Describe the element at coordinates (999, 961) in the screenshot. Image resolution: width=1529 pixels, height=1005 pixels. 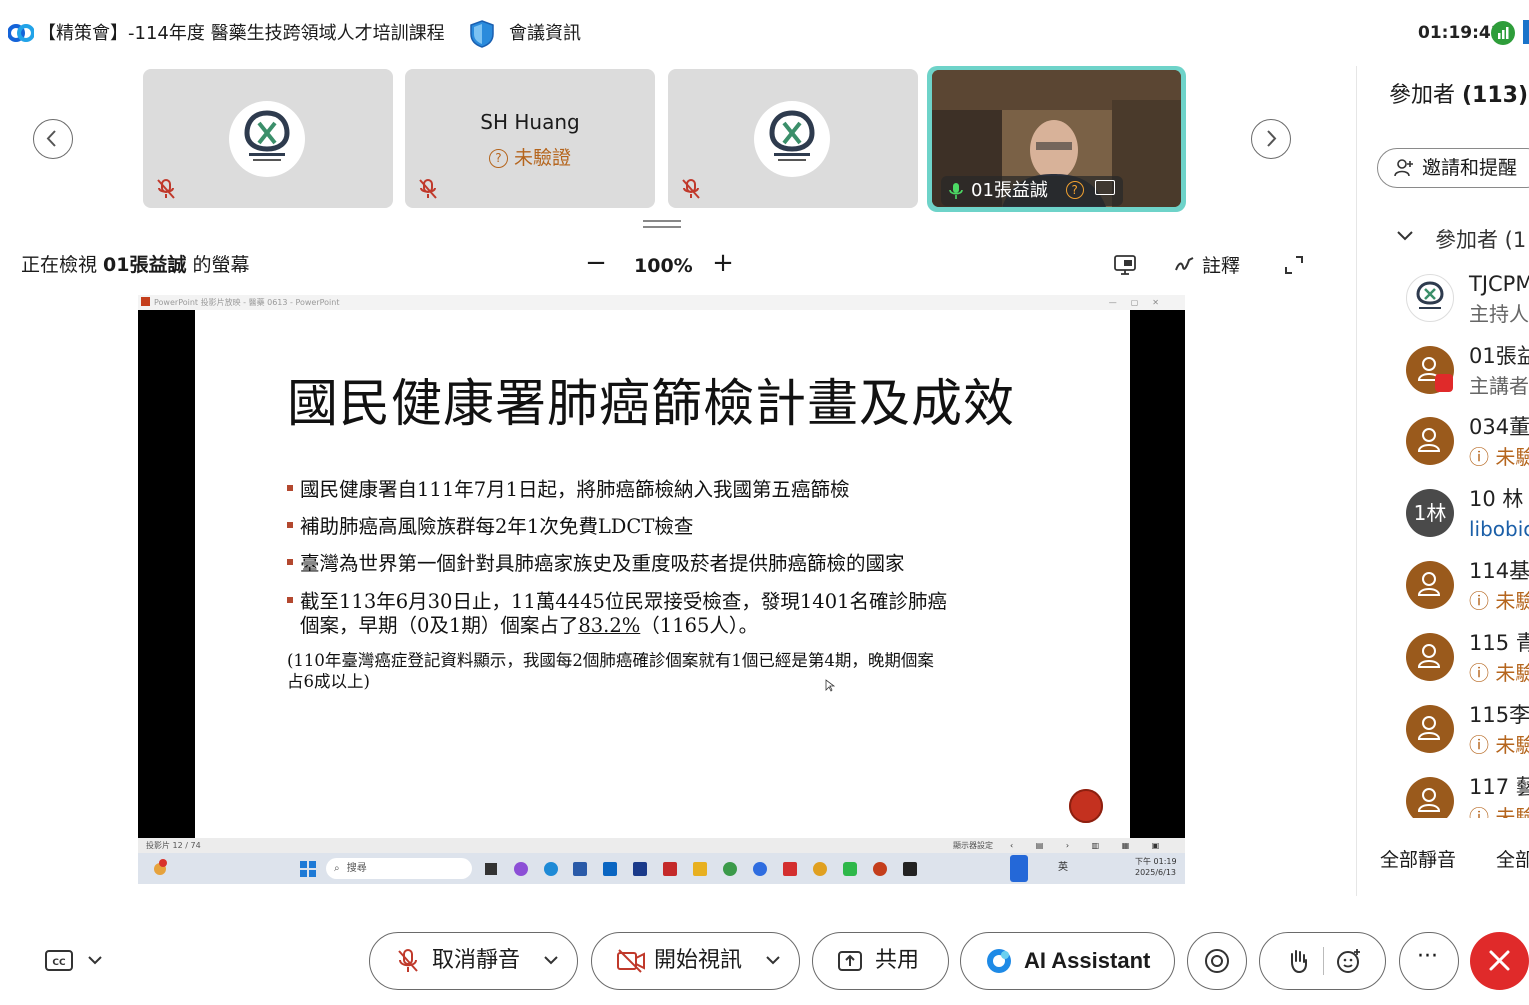
I see `ai-assistant-icon` at that location.